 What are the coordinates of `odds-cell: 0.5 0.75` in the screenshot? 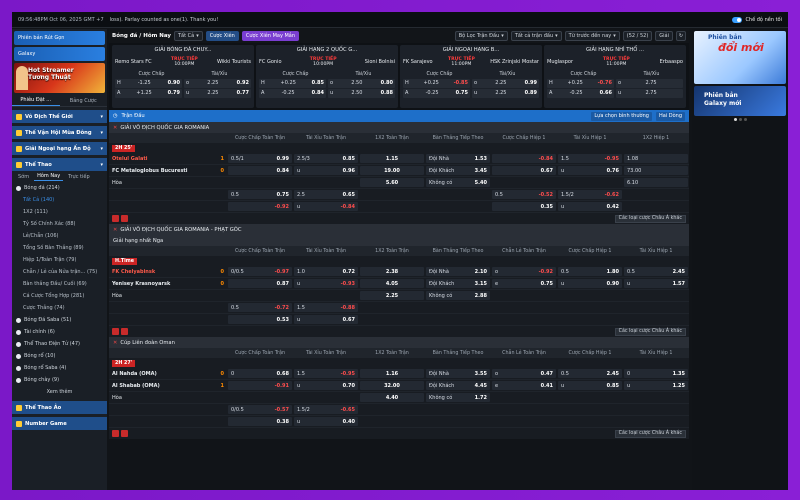 It's located at (260, 194).